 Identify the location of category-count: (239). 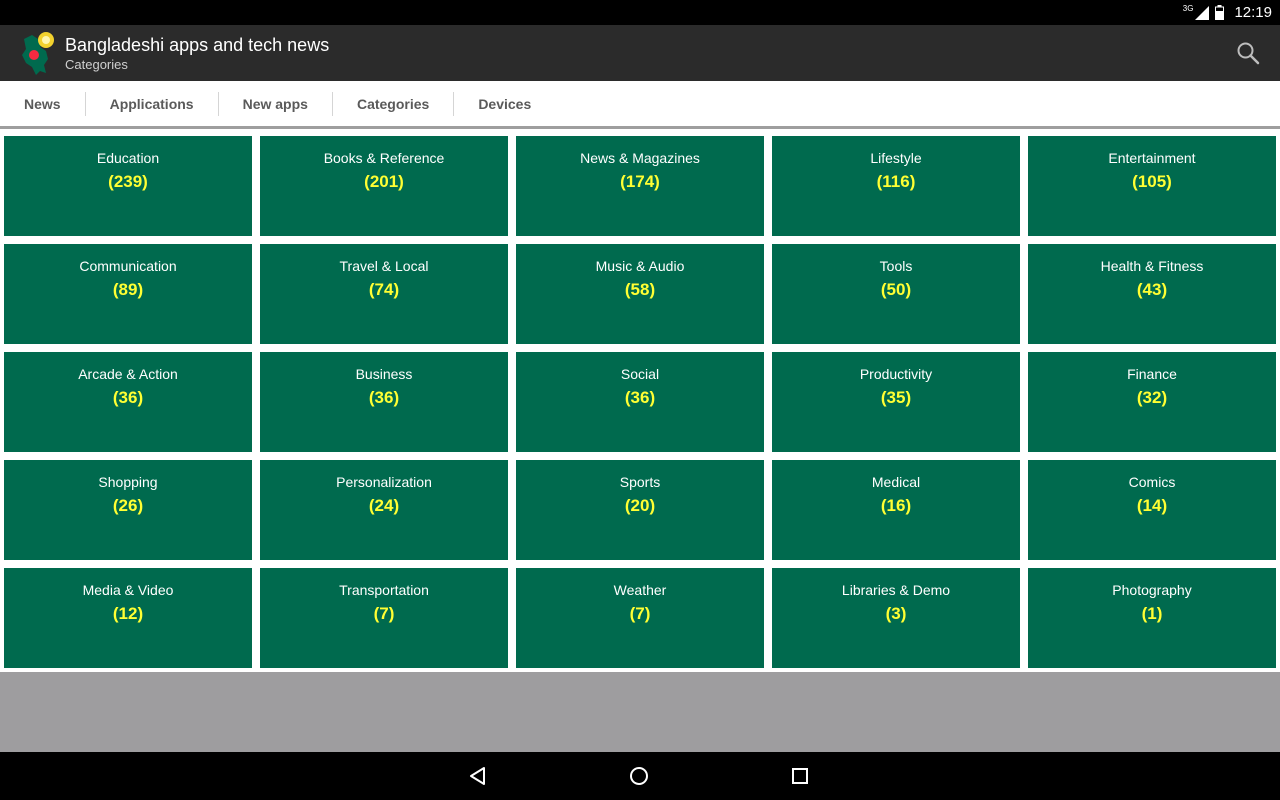
(128, 181).